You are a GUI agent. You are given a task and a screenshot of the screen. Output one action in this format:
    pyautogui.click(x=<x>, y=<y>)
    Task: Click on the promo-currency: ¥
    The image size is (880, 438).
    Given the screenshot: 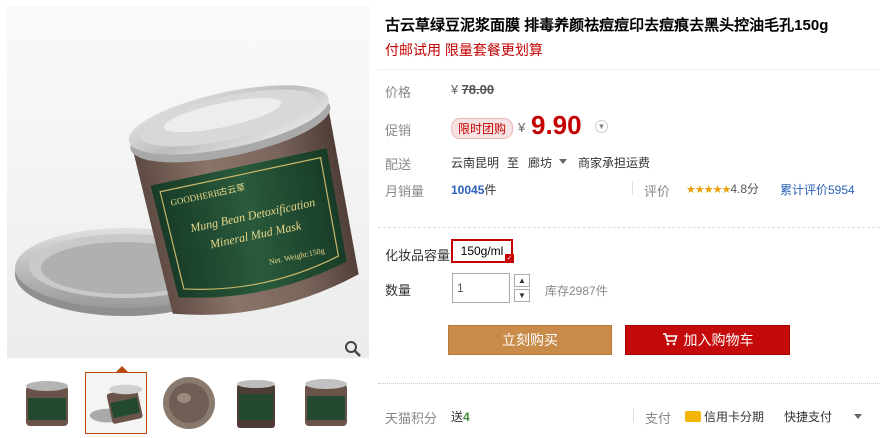 What is the action you would take?
    pyautogui.click(x=522, y=127)
    